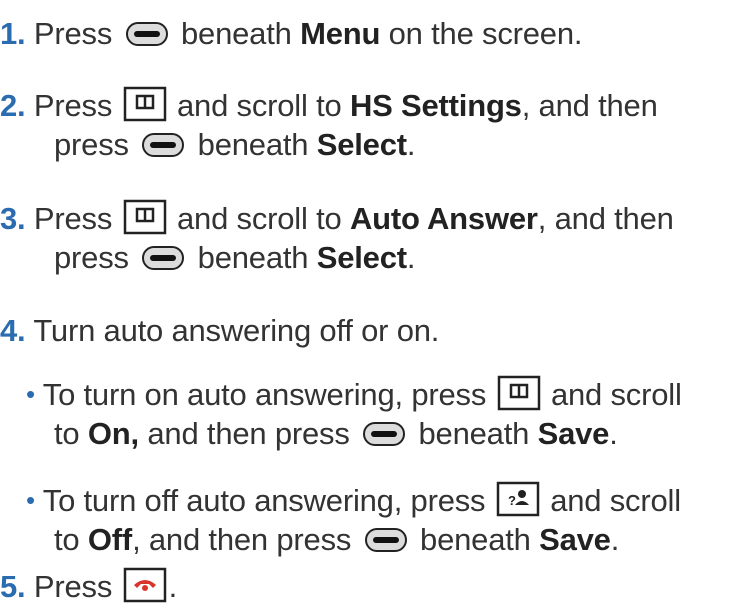 The image size is (730, 610). I want to click on step-text: Turn auto answering off or on., so click(236, 330).